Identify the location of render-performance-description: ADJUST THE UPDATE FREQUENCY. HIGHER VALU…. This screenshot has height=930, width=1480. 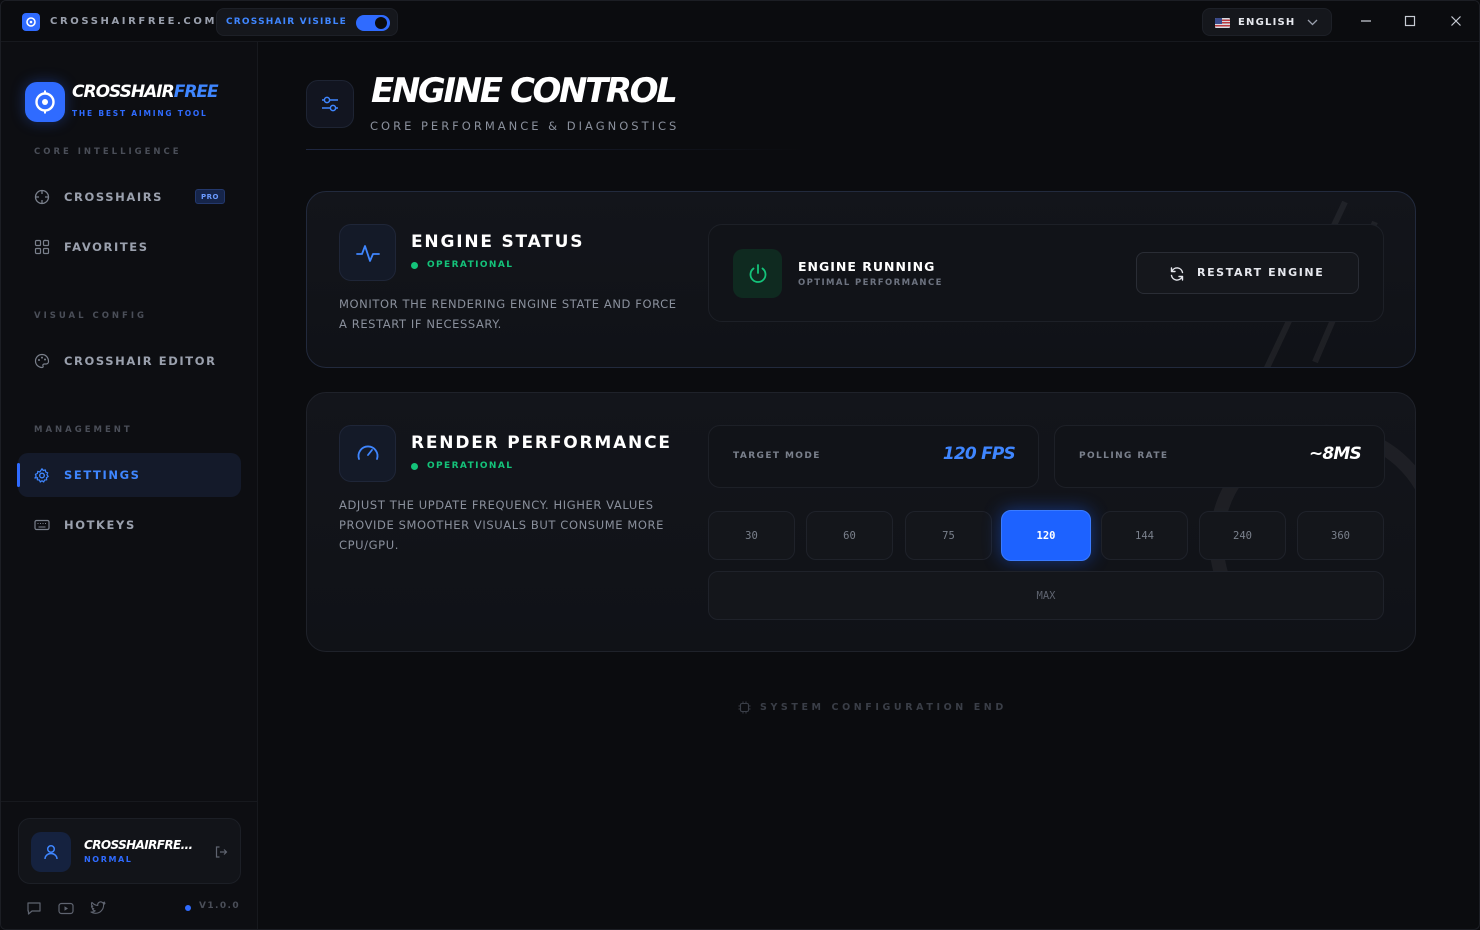
(501, 525).